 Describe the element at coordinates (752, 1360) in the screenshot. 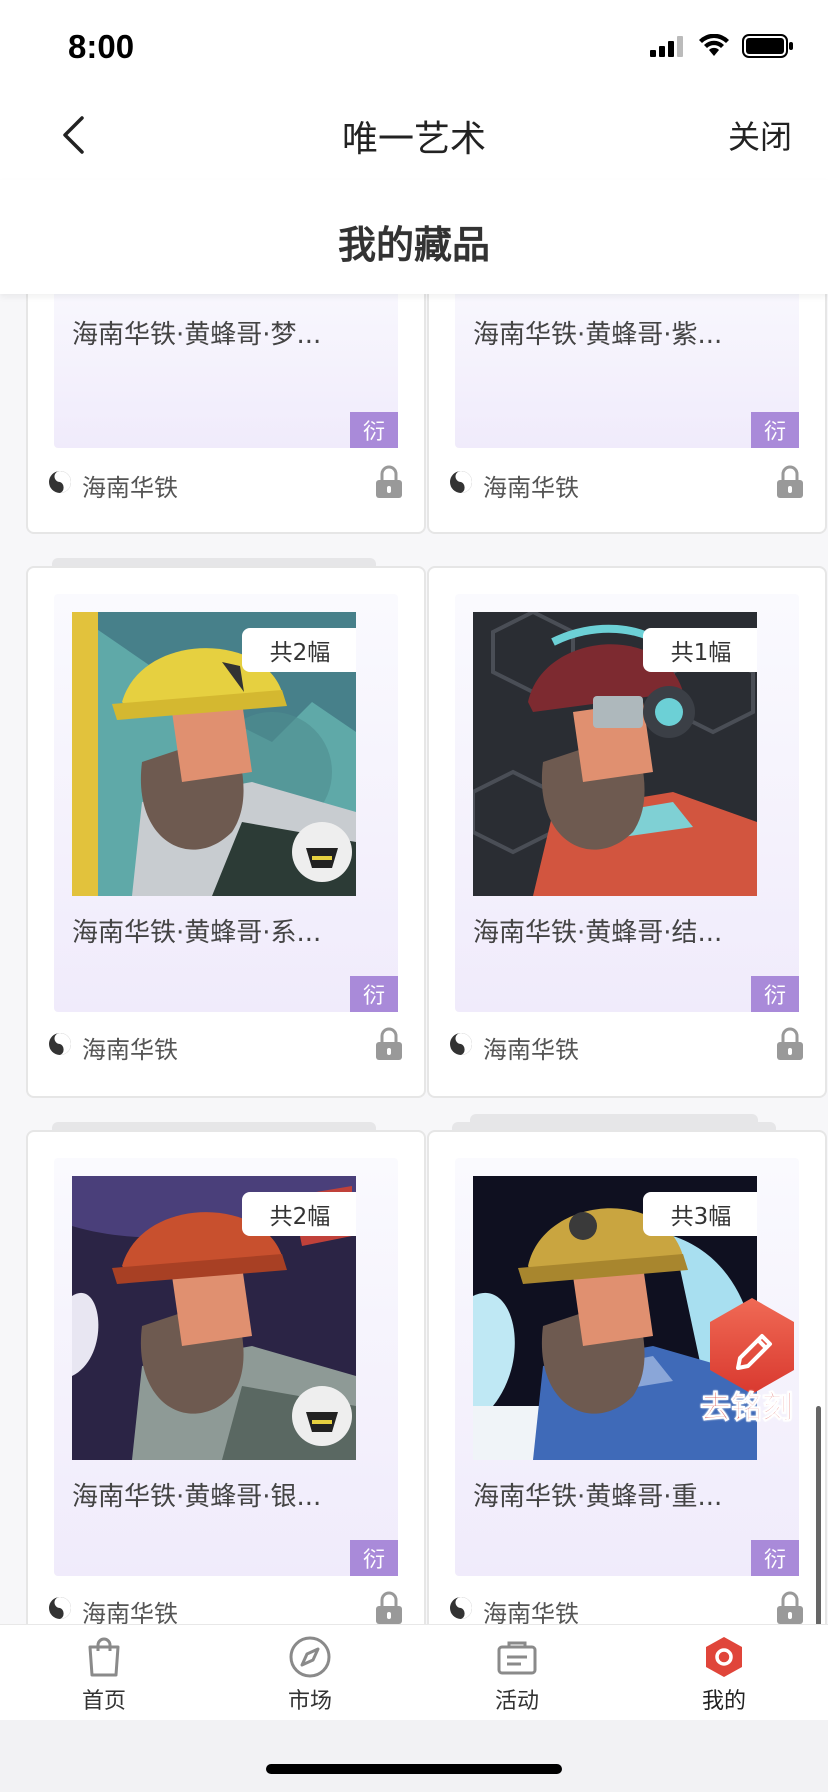

I see `engrave-floating-button: 去铭刻` at that location.